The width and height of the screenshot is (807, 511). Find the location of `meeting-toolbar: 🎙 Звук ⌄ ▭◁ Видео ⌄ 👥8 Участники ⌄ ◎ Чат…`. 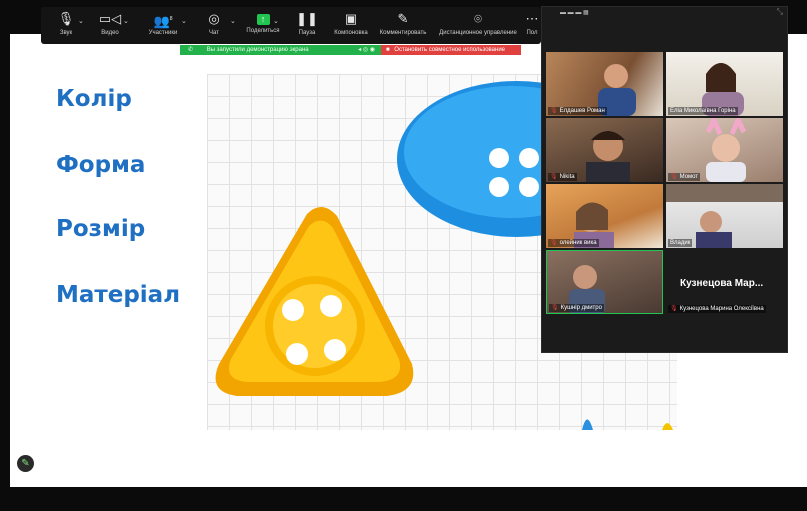

meeting-toolbar: 🎙 Звук ⌄ ▭◁ Видео ⌄ 👥8 Участники ⌄ ◎ Чат… is located at coordinates (291, 25).